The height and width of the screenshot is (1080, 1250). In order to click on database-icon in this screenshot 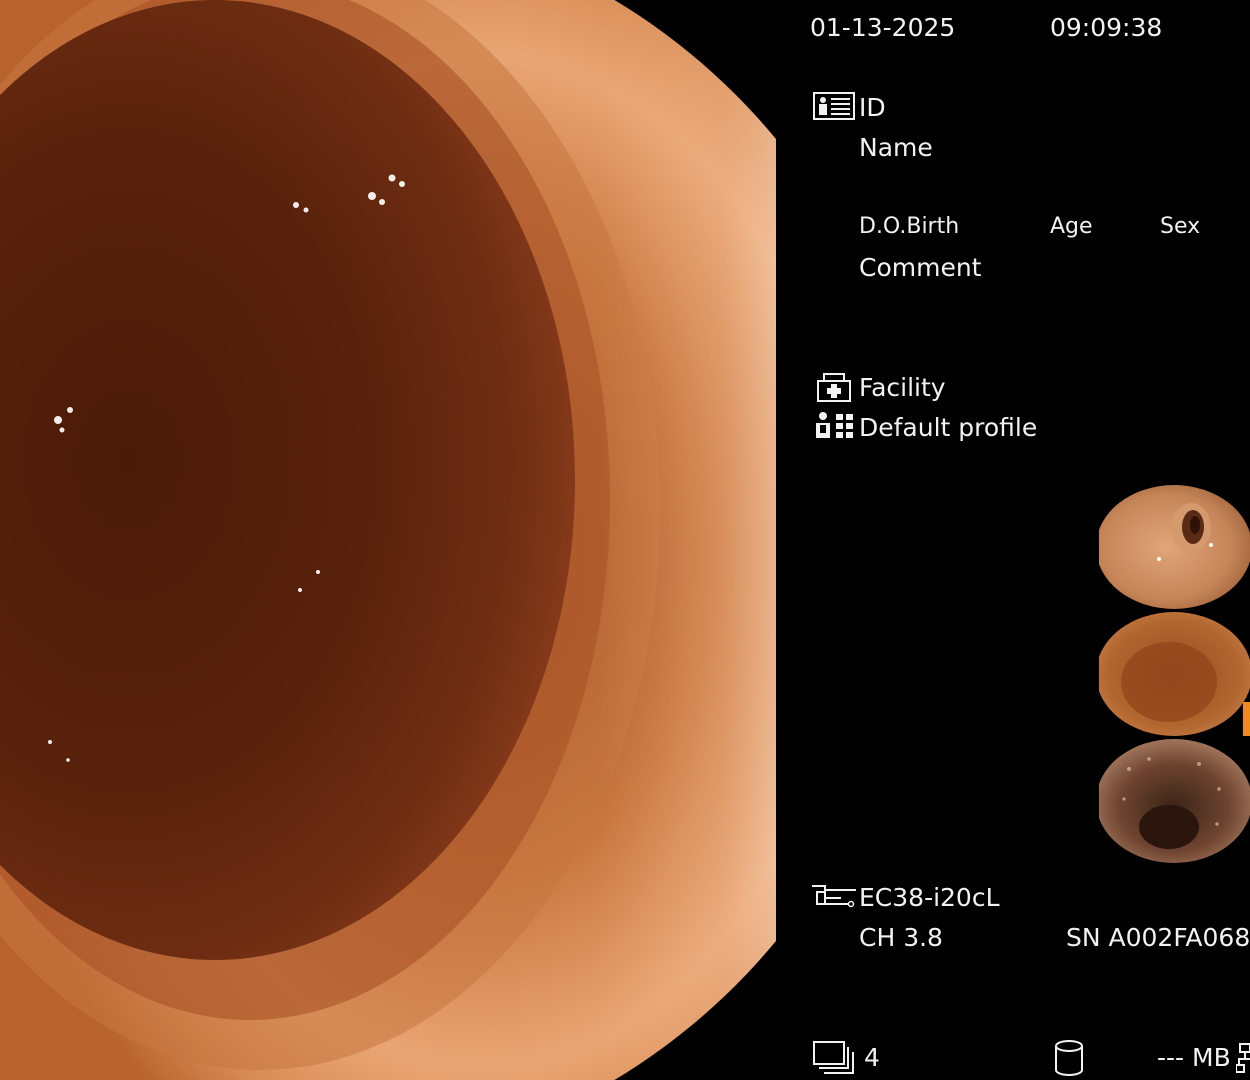, I will do `click(1069, 1058)`.